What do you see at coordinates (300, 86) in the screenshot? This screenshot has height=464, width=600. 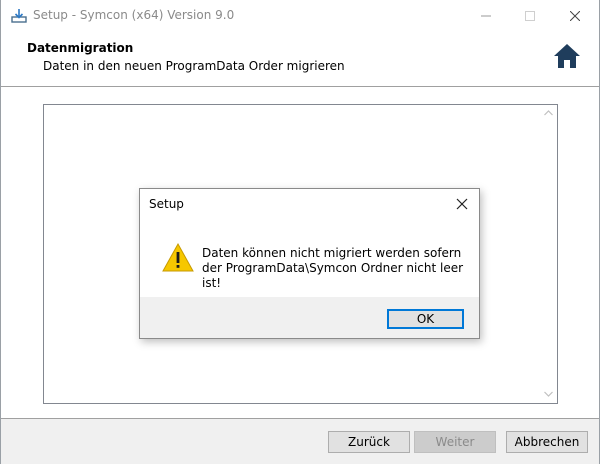 I see `header-divider` at bounding box center [300, 86].